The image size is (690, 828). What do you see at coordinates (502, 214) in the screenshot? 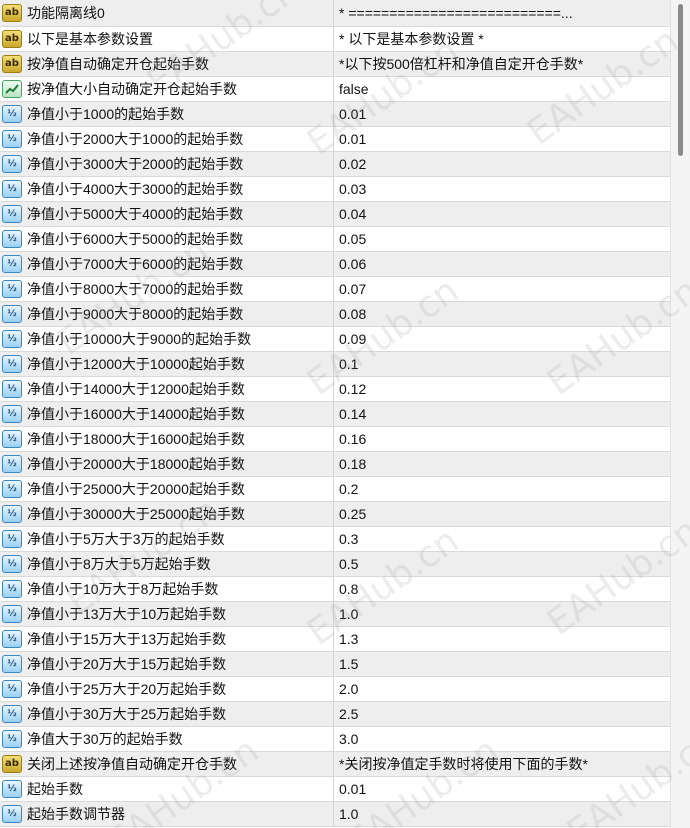
I see `param-value: 0.04` at bounding box center [502, 214].